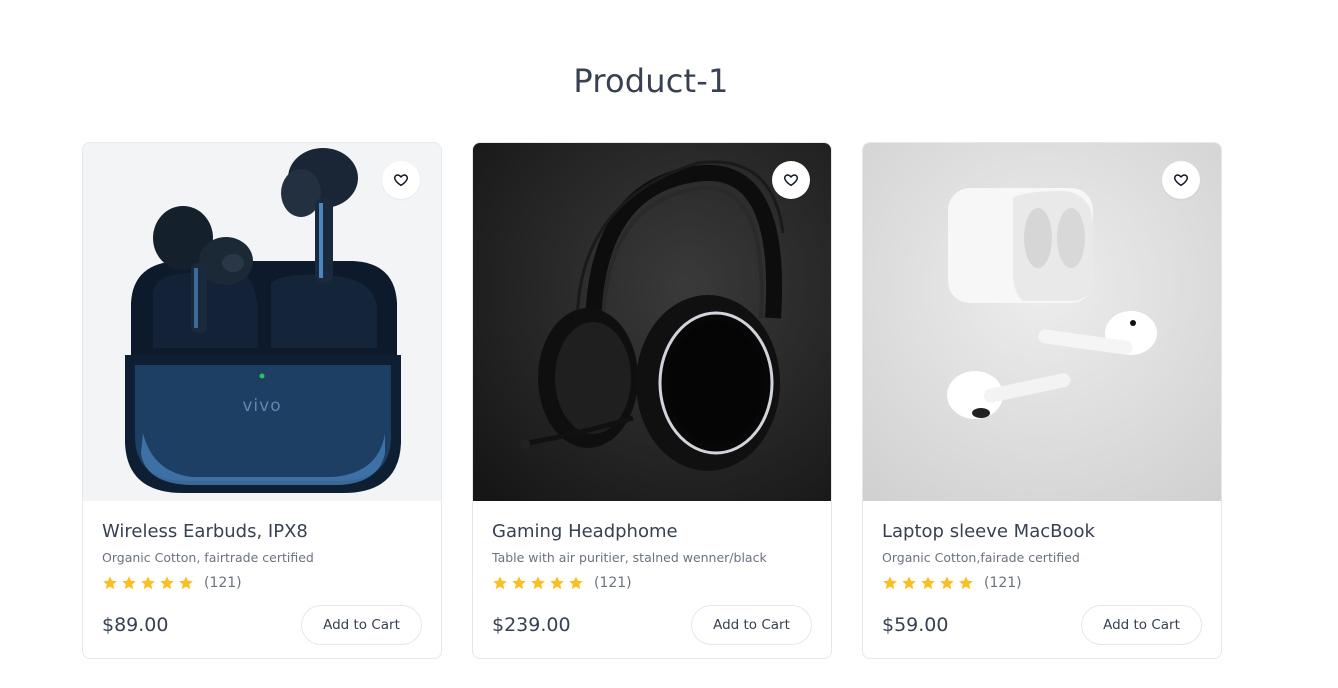 This screenshot has width=1338, height=688. Describe the element at coordinates (208, 557) in the screenshot. I see `product-description: Organic Cotton, fairtrade certified` at that location.